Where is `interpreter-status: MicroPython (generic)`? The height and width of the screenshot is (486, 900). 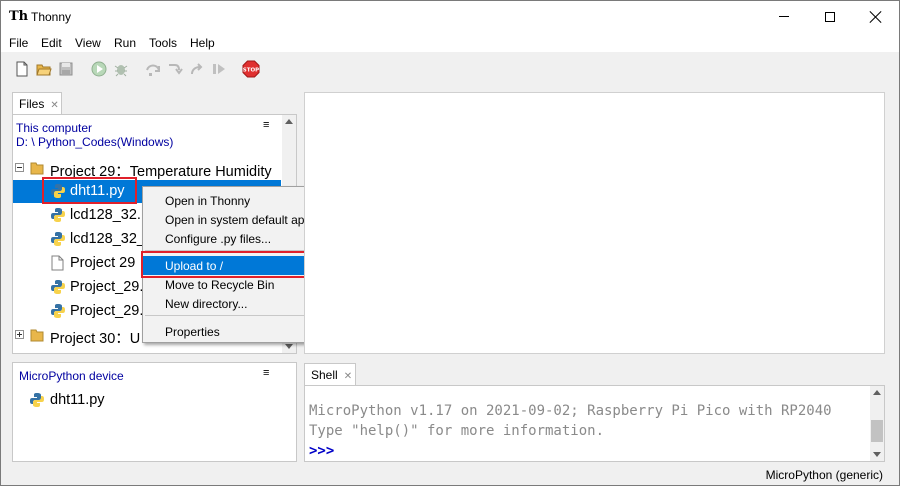
interpreter-status: MicroPython (generic) is located at coordinates (824, 475).